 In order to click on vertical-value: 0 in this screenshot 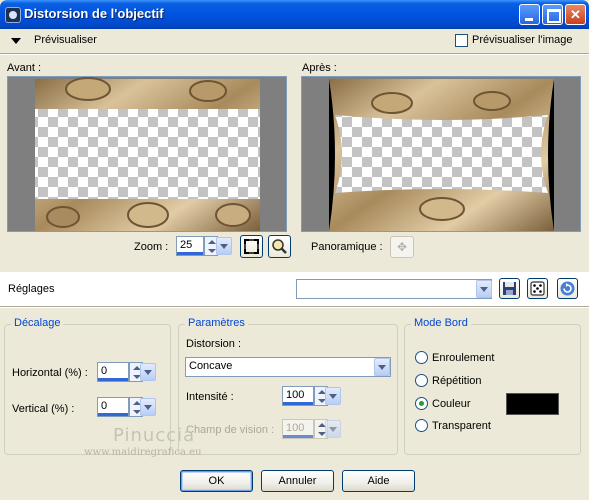, I will do `click(104, 406)`.